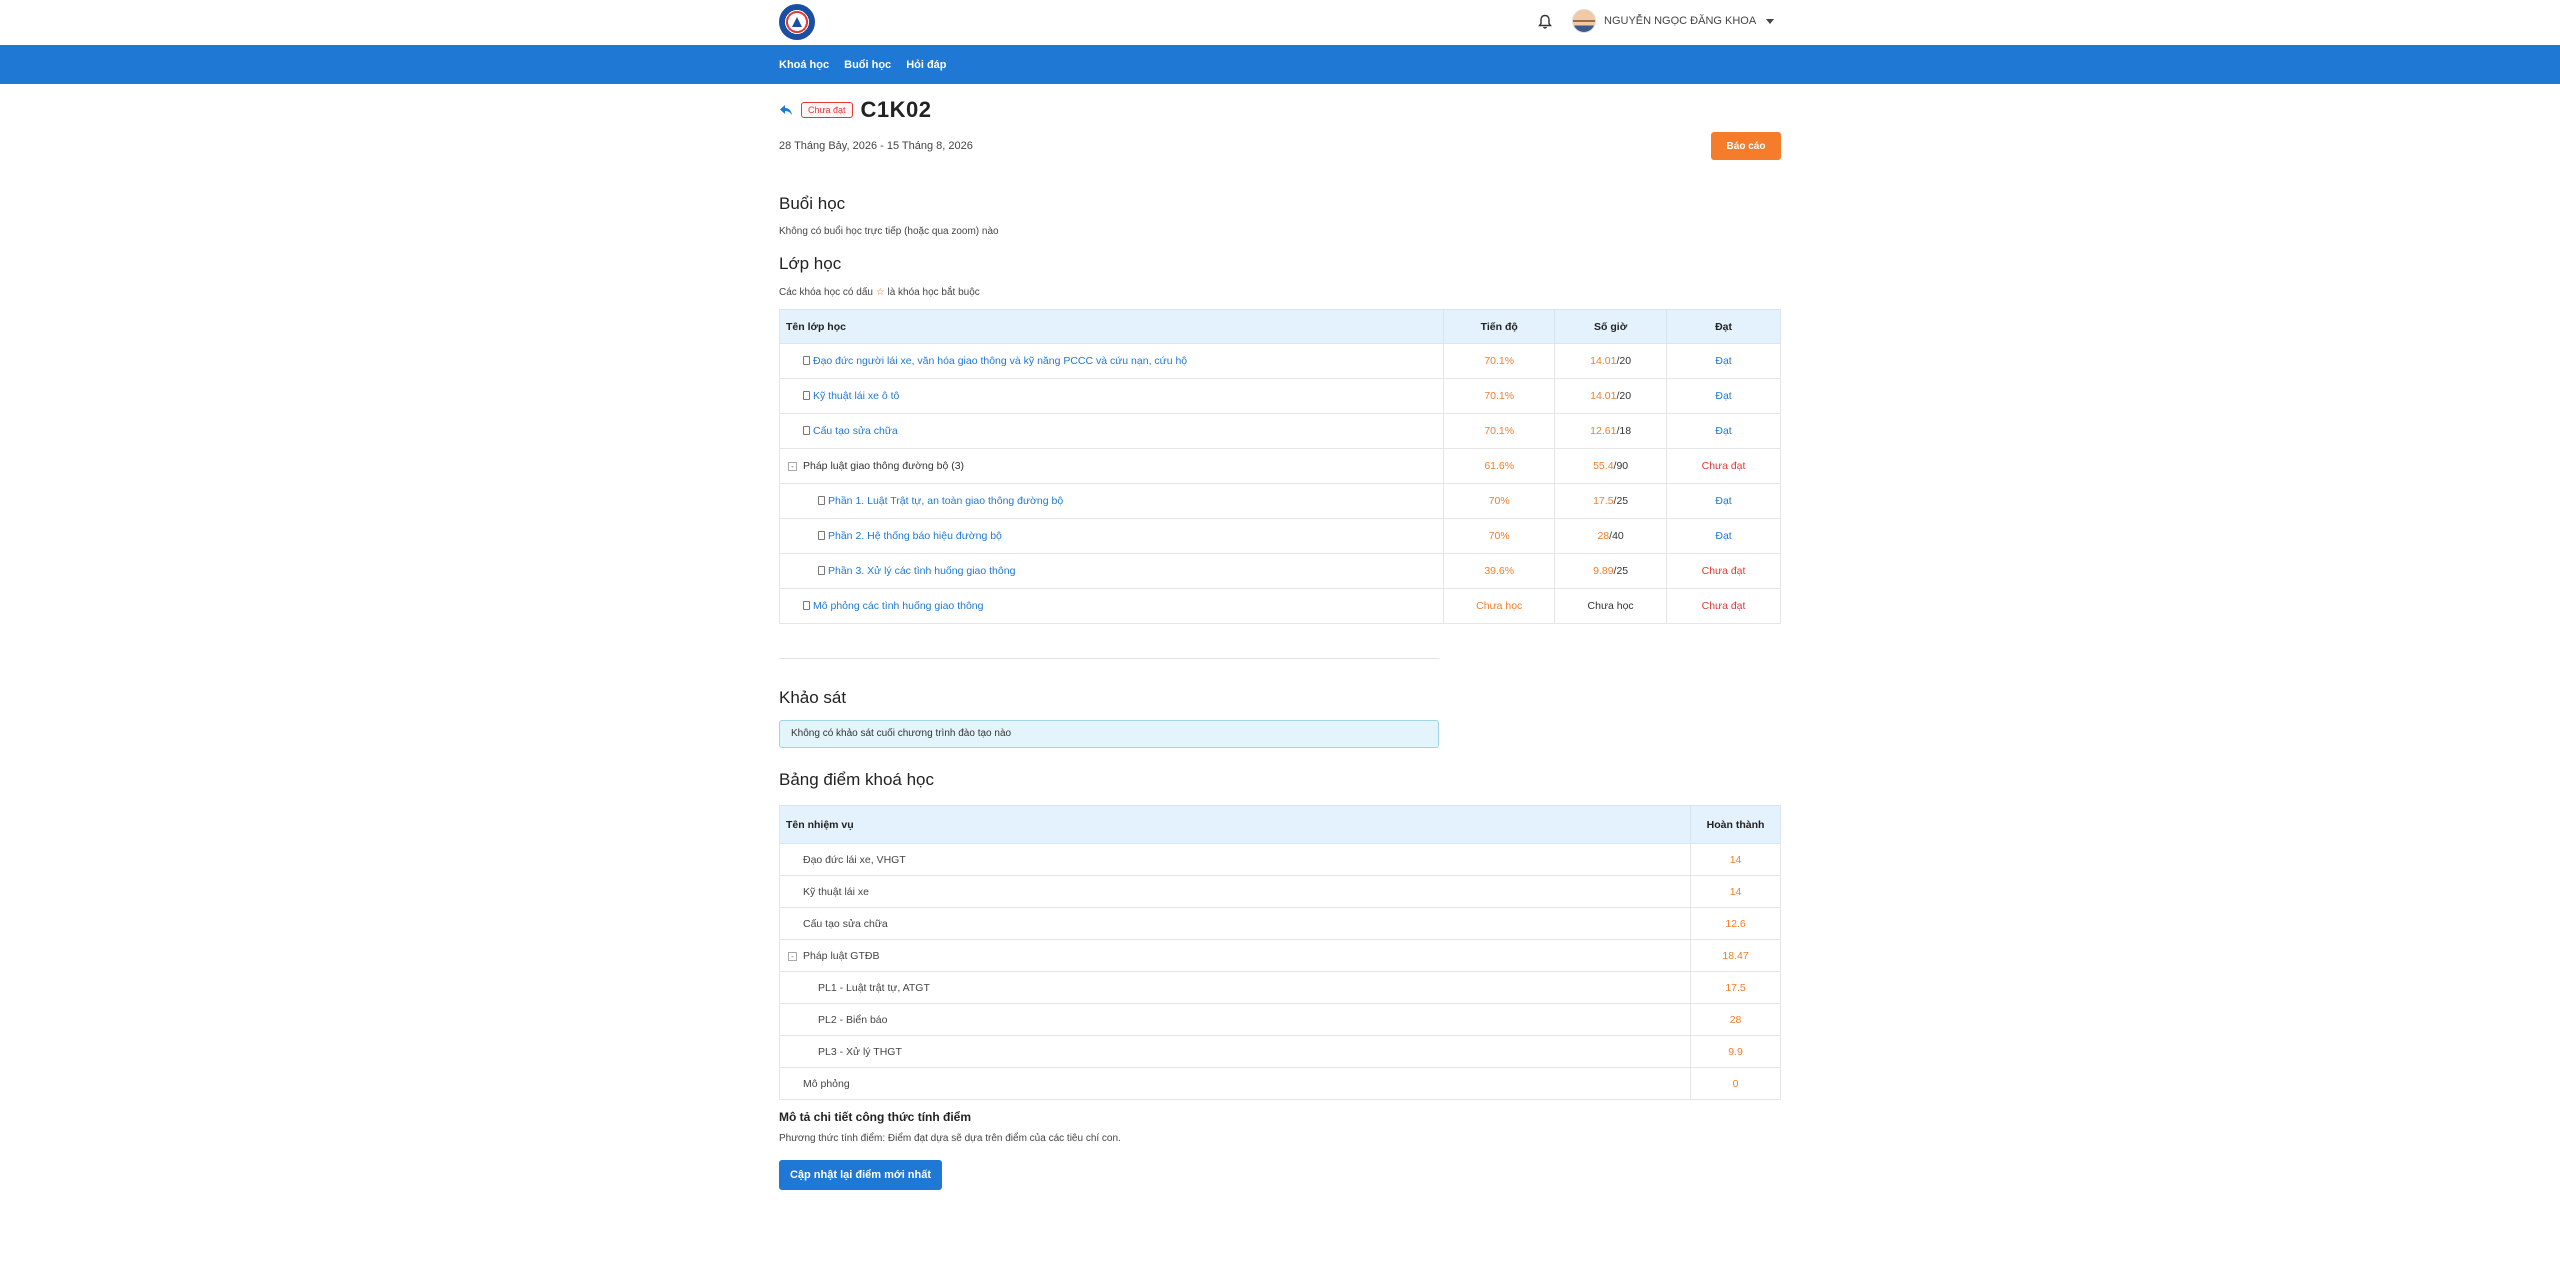 The image size is (2560, 1271). What do you see at coordinates (1235, 891) in the screenshot?
I see `task-name-cell: Kỹ thuật lái xe` at bounding box center [1235, 891].